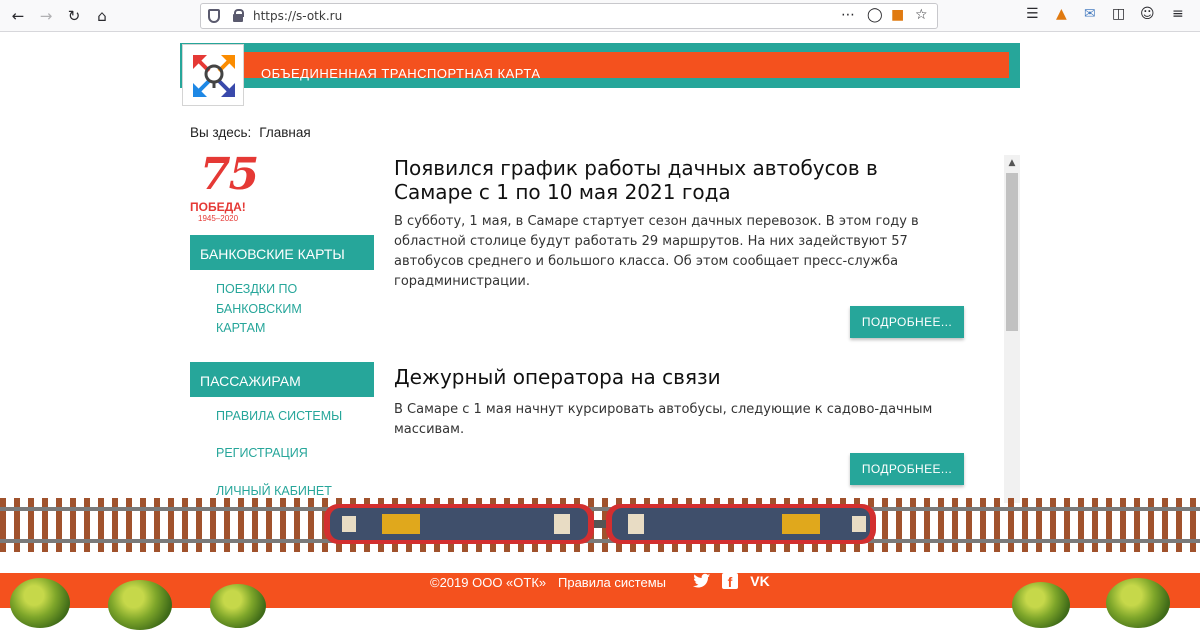 This screenshot has width=1200, height=630. What do you see at coordinates (282, 379) in the screenshot?
I see `sidebar-heading-passengers: ПАССАЖИРАМ` at bounding box center [282, 379].